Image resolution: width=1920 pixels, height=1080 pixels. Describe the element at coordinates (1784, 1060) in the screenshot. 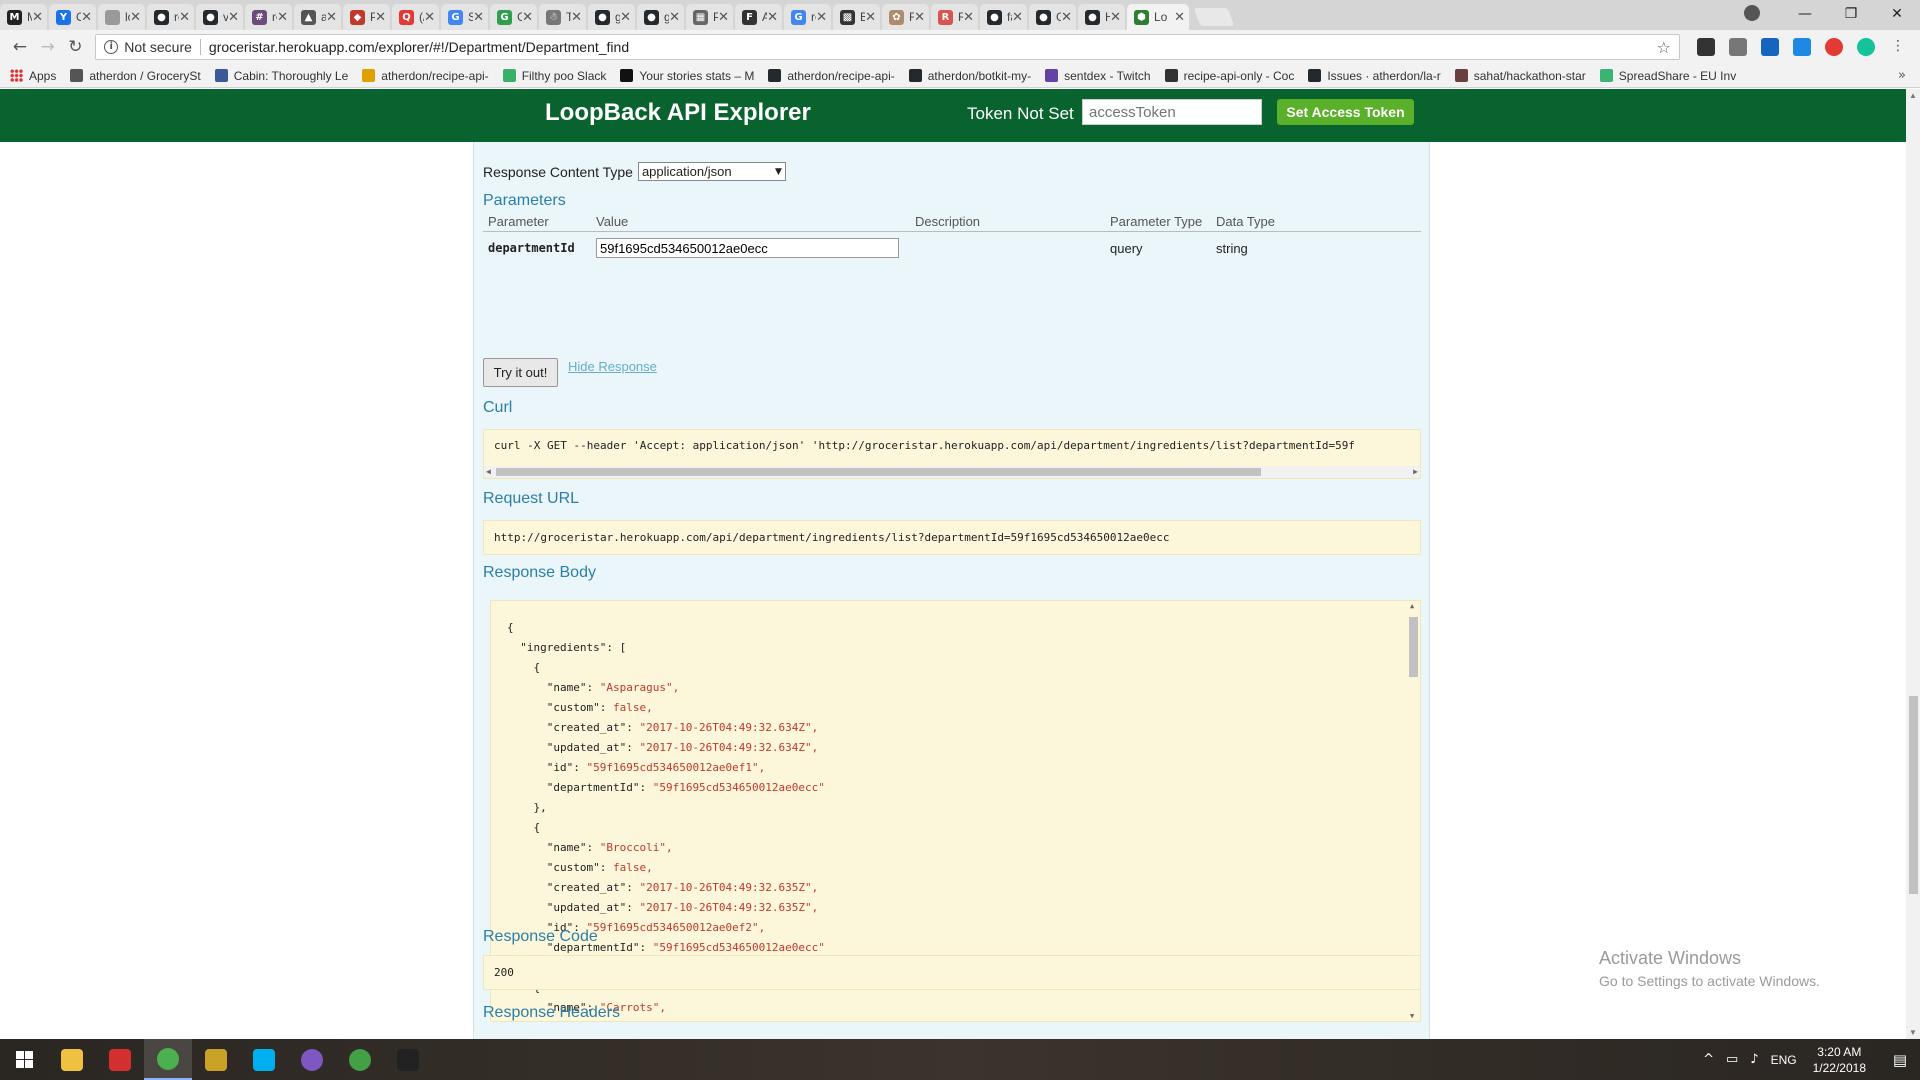

I see `language-indicator: ENG` at that location.